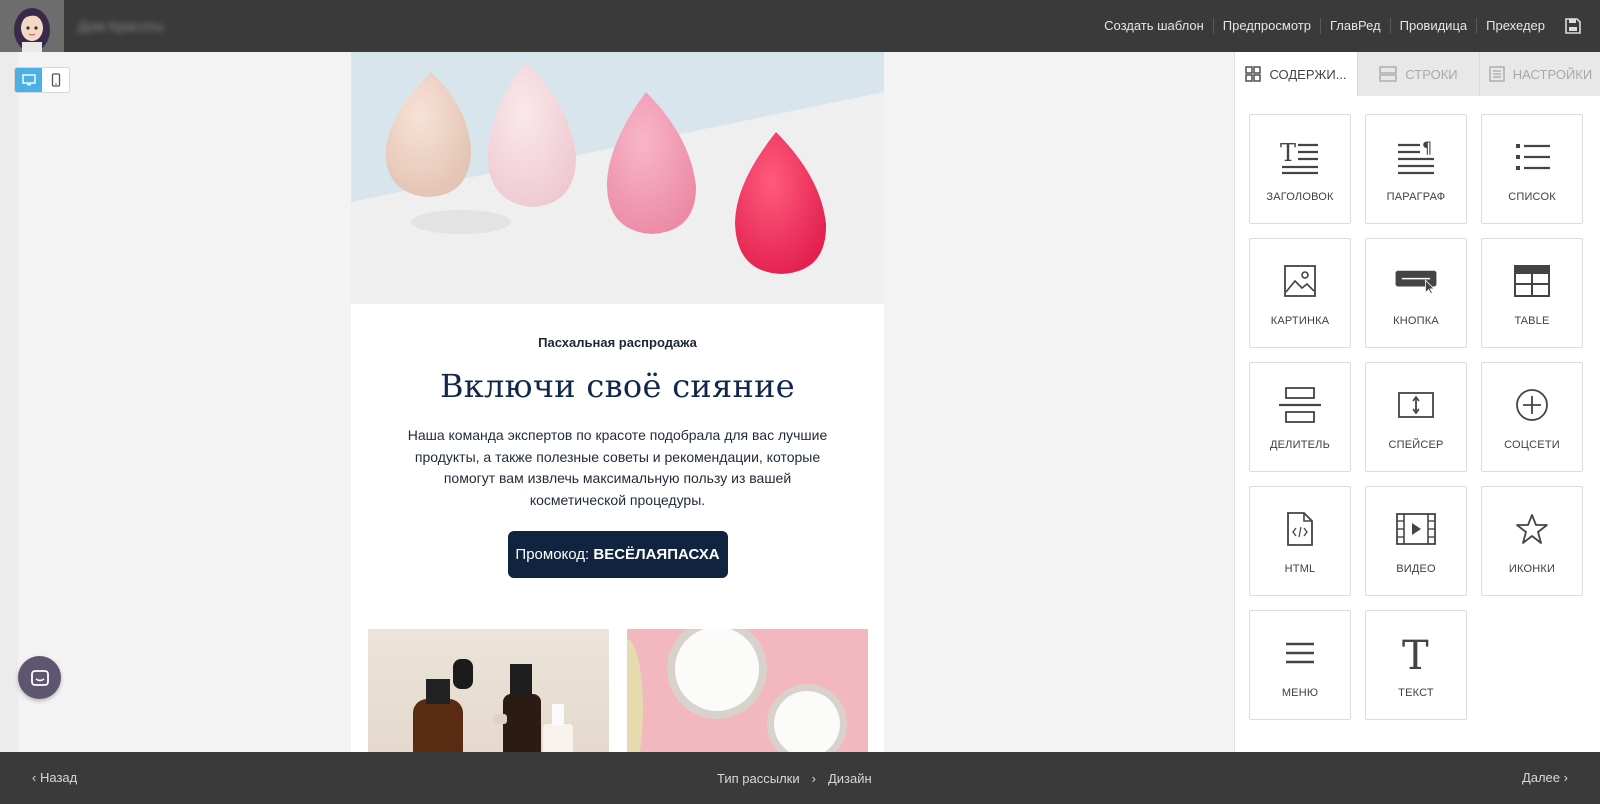  I want to click on tile-divider: ДЕЛИТЕЛЬ, so click(1300, 417).